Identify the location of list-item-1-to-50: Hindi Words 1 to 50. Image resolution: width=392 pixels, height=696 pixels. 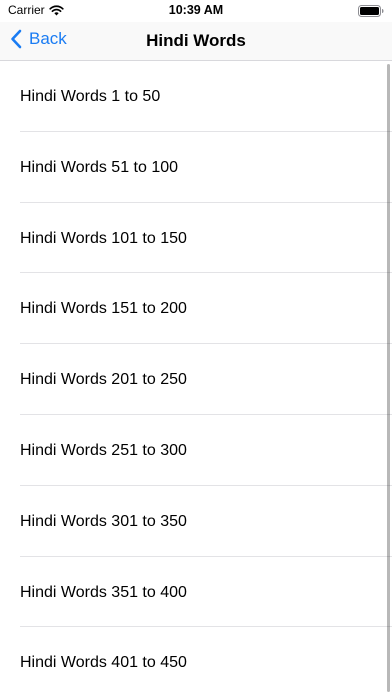
(196, 96).